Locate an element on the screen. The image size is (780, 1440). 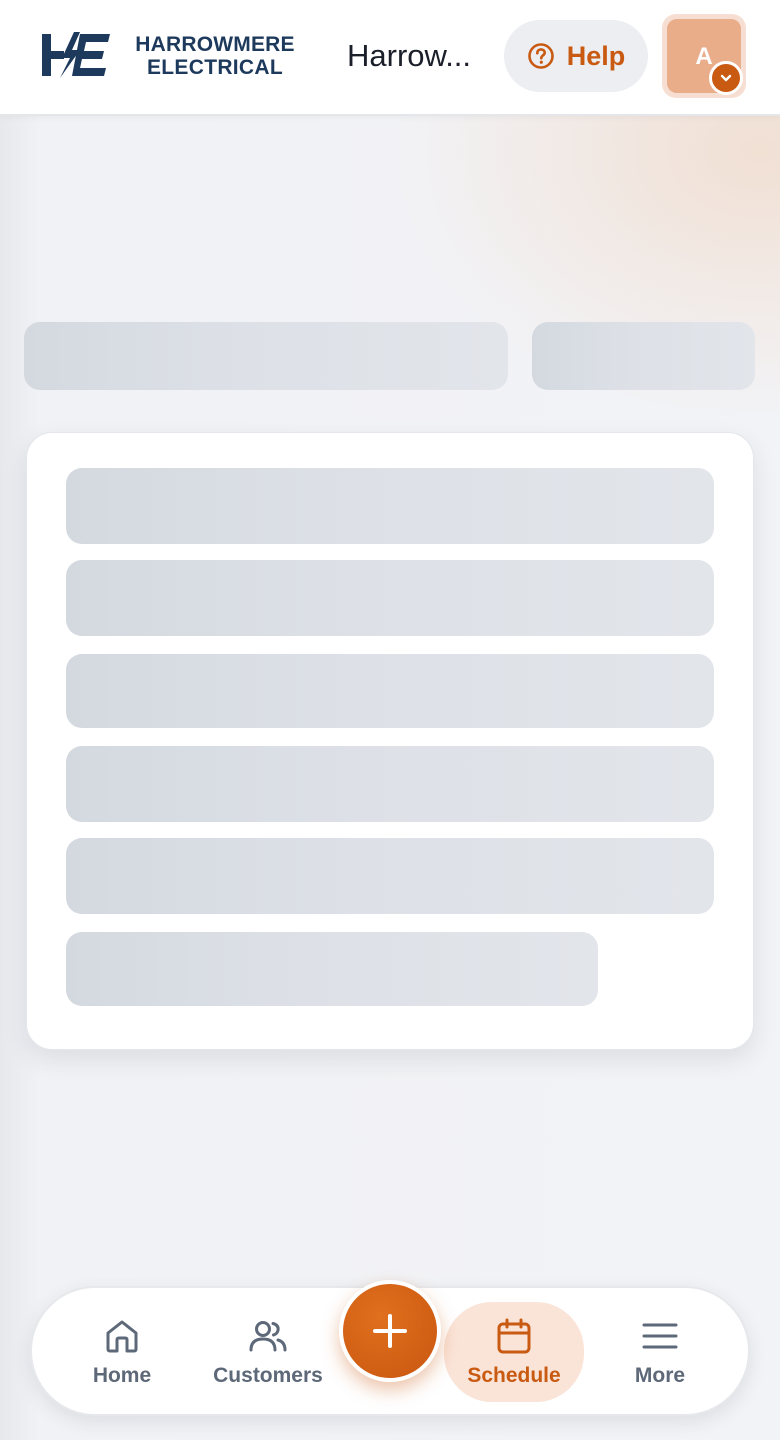
plus-icon is located at coordinates (390, 1331).